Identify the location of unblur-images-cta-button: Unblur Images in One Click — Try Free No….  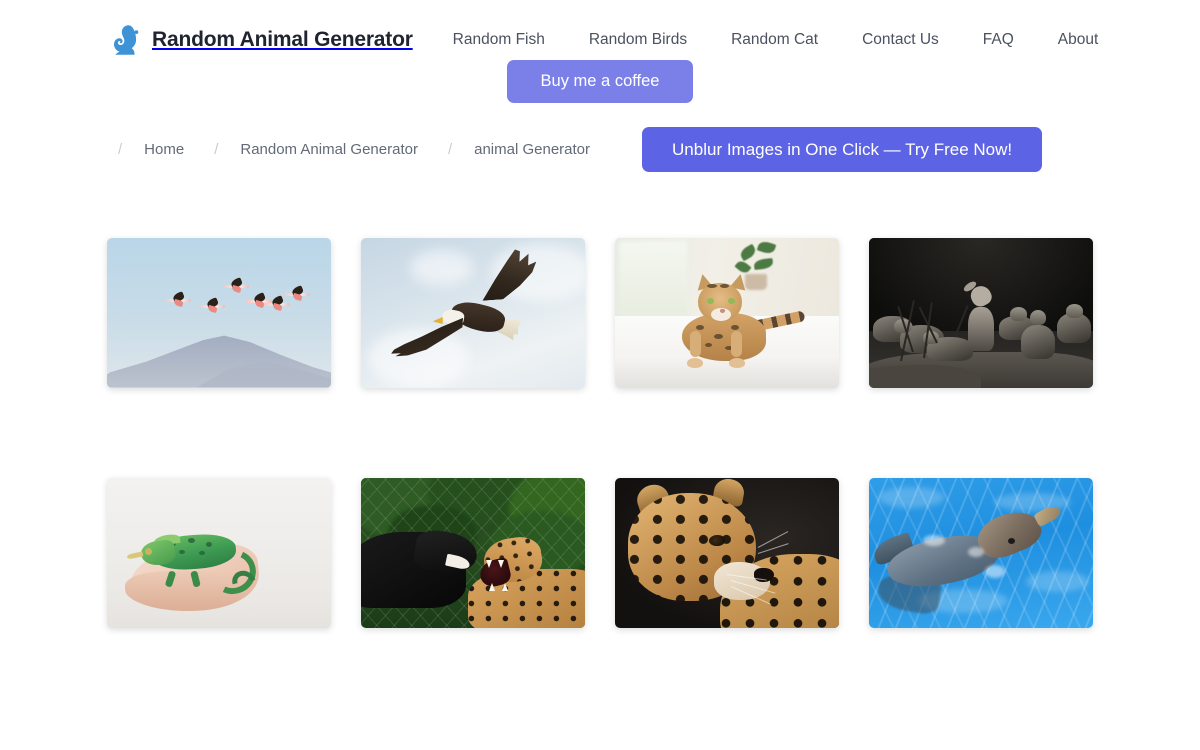
(842, 149).